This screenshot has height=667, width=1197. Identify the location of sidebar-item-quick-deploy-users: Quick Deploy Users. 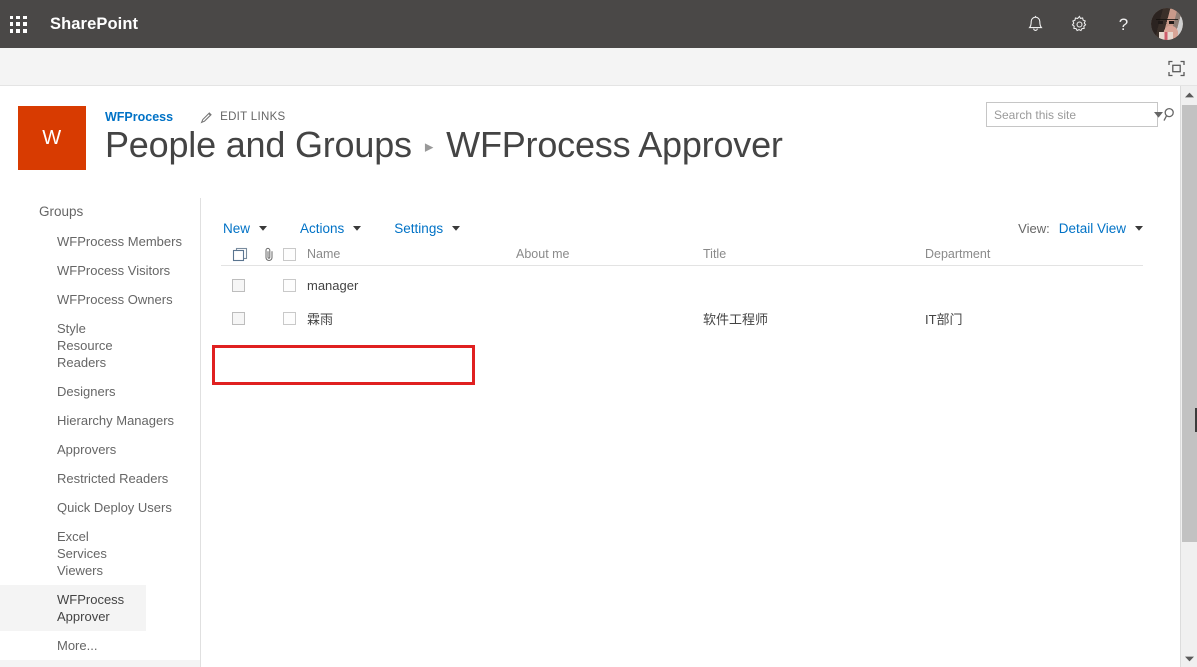
(100, 507).